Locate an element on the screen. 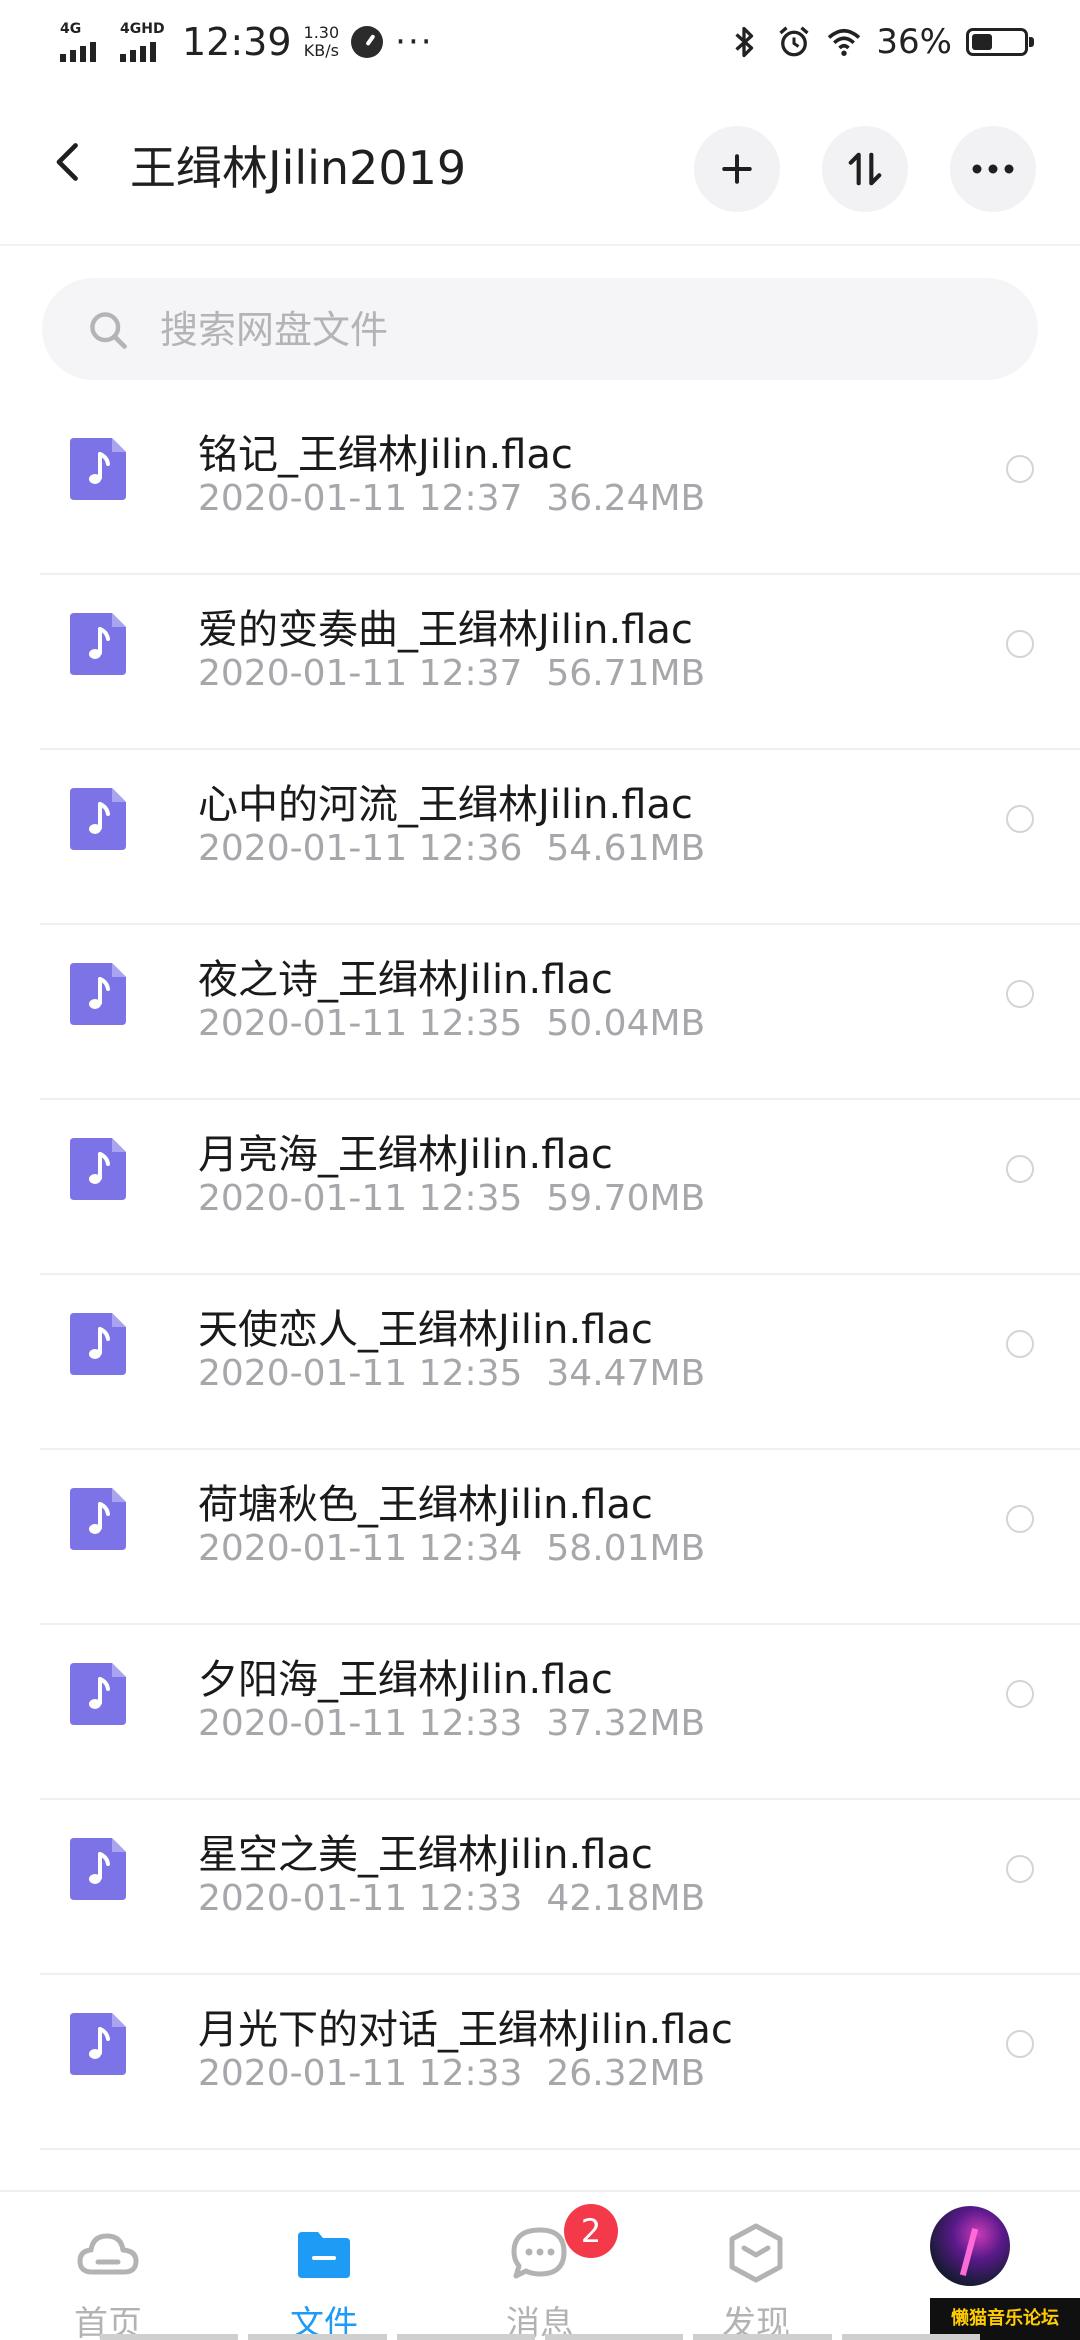  file-meta: 2020-01-11 12:35 34.47MB is located at coordinates (451, 1373).